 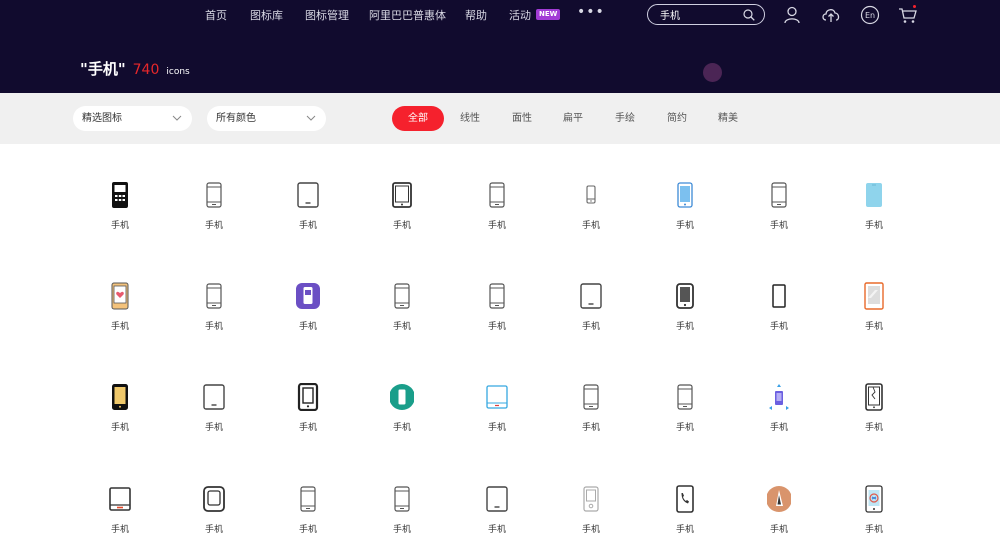 I want to click on nav-activity: 活动, so click(x=520, y=15).